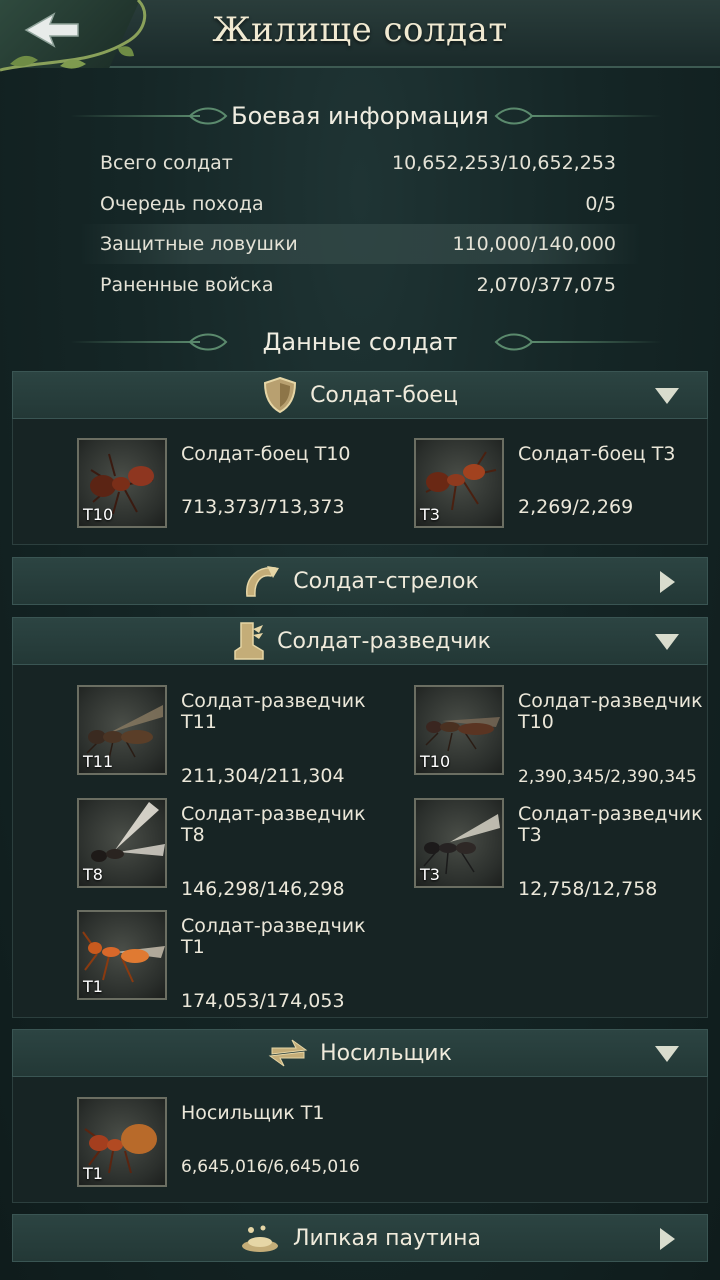 The width and height of the screenshot is (720, 1280). I want to click on web-trap-icon, so click(259, 1238).